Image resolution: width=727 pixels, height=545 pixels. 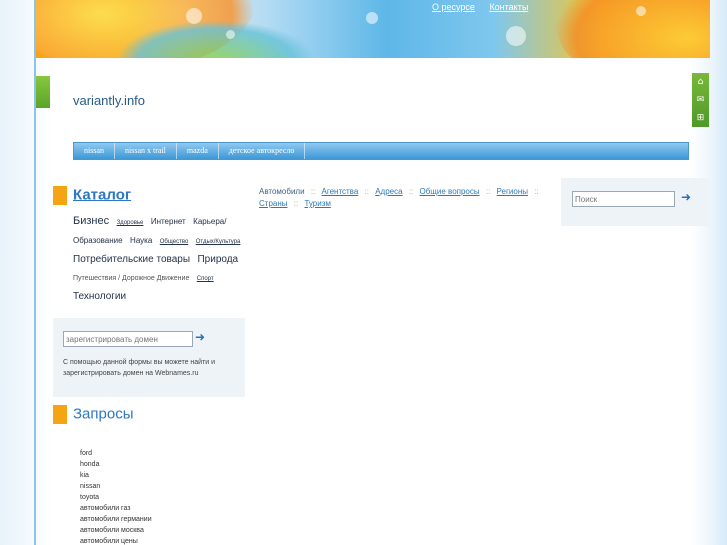 I want to click on catalog-item: Природа, so click(x=217, y=259).